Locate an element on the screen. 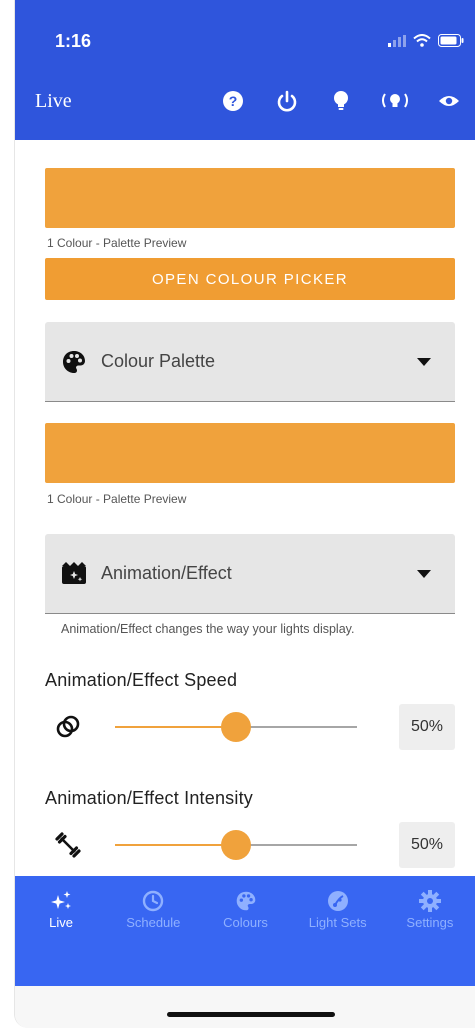  intensity-value: 50% is located at coordinates (427, 845).